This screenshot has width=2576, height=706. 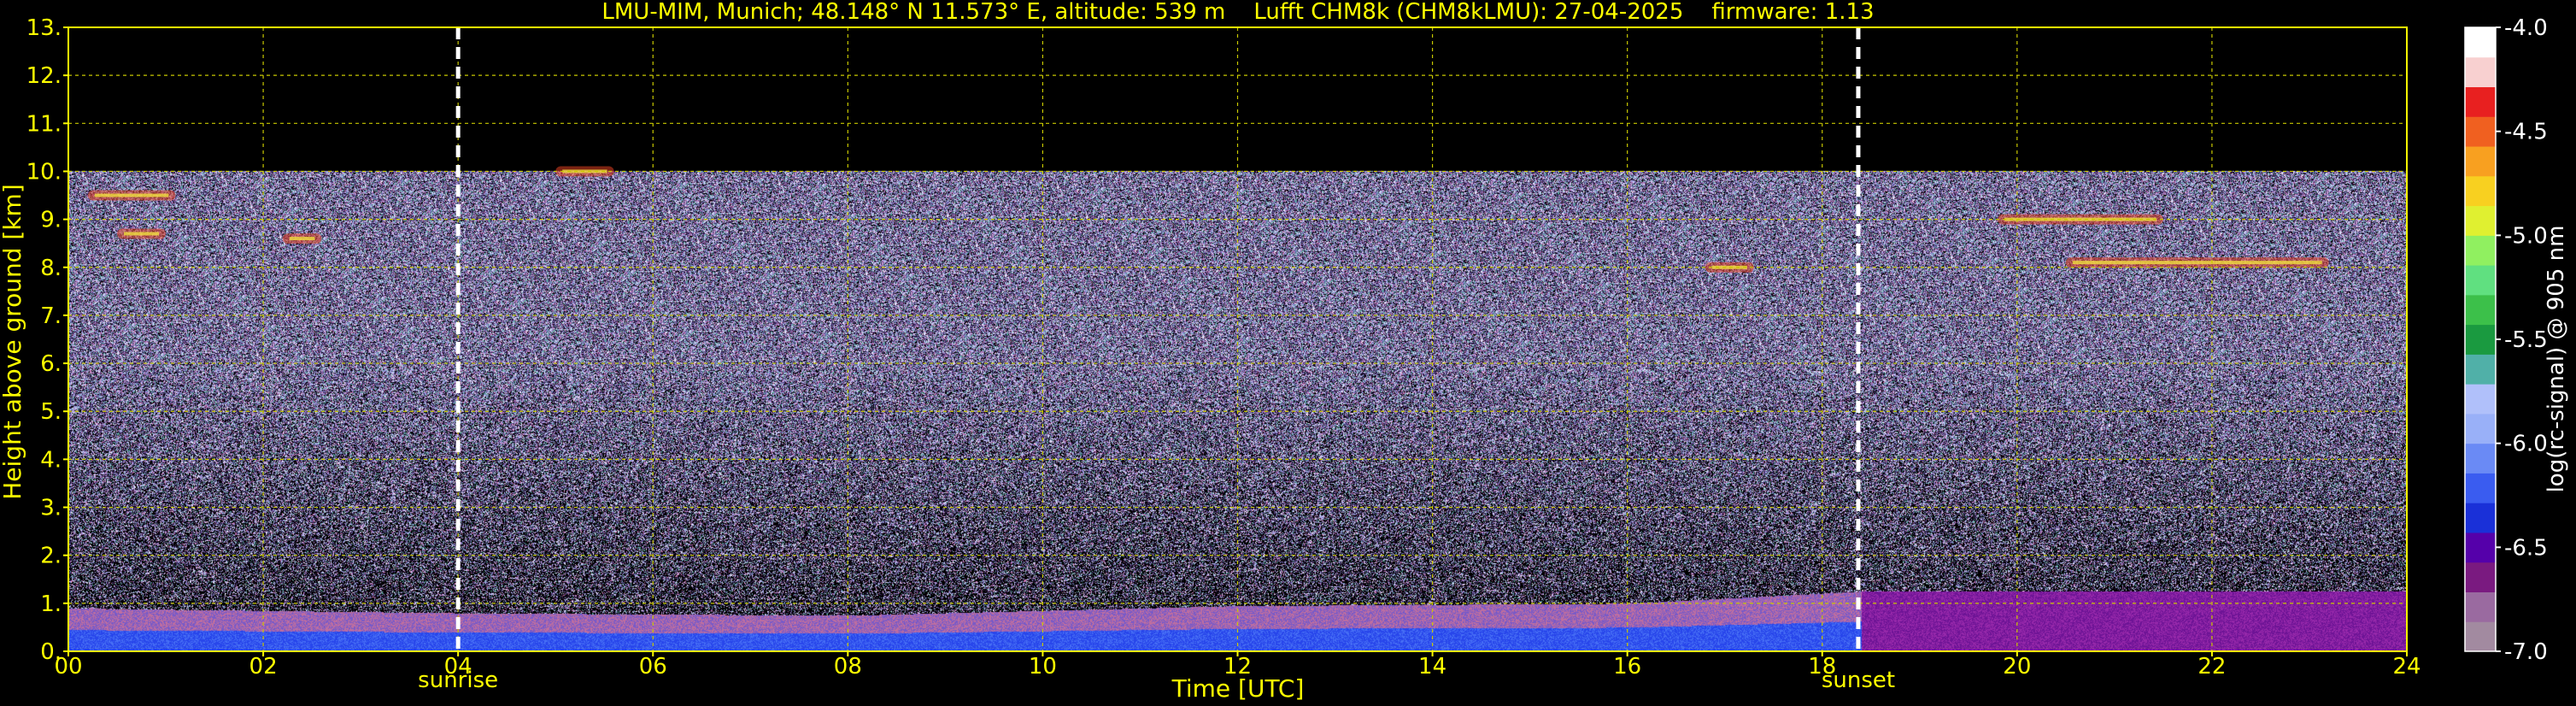 What do you see at coordinates (51, 316) in the screenshot?
I see `y-tick-label: 7.` at bounding box center [51, 316].